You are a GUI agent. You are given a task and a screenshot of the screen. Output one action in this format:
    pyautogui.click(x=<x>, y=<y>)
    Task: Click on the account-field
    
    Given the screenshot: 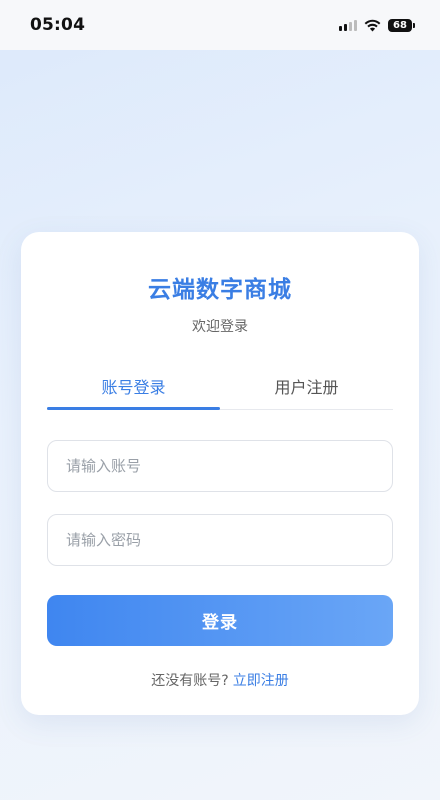 What is the action you would take?
    pyautogui.click(x=220, y=466)
    